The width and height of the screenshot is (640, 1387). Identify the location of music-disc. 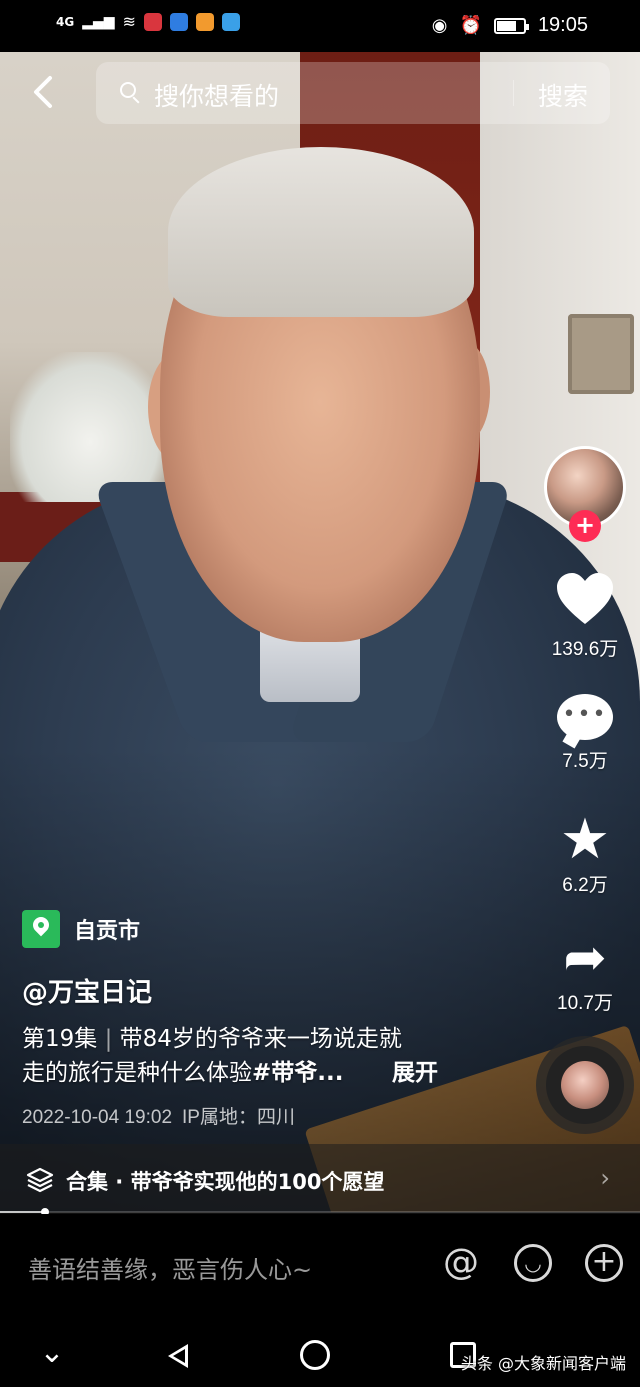
(585, 1085).